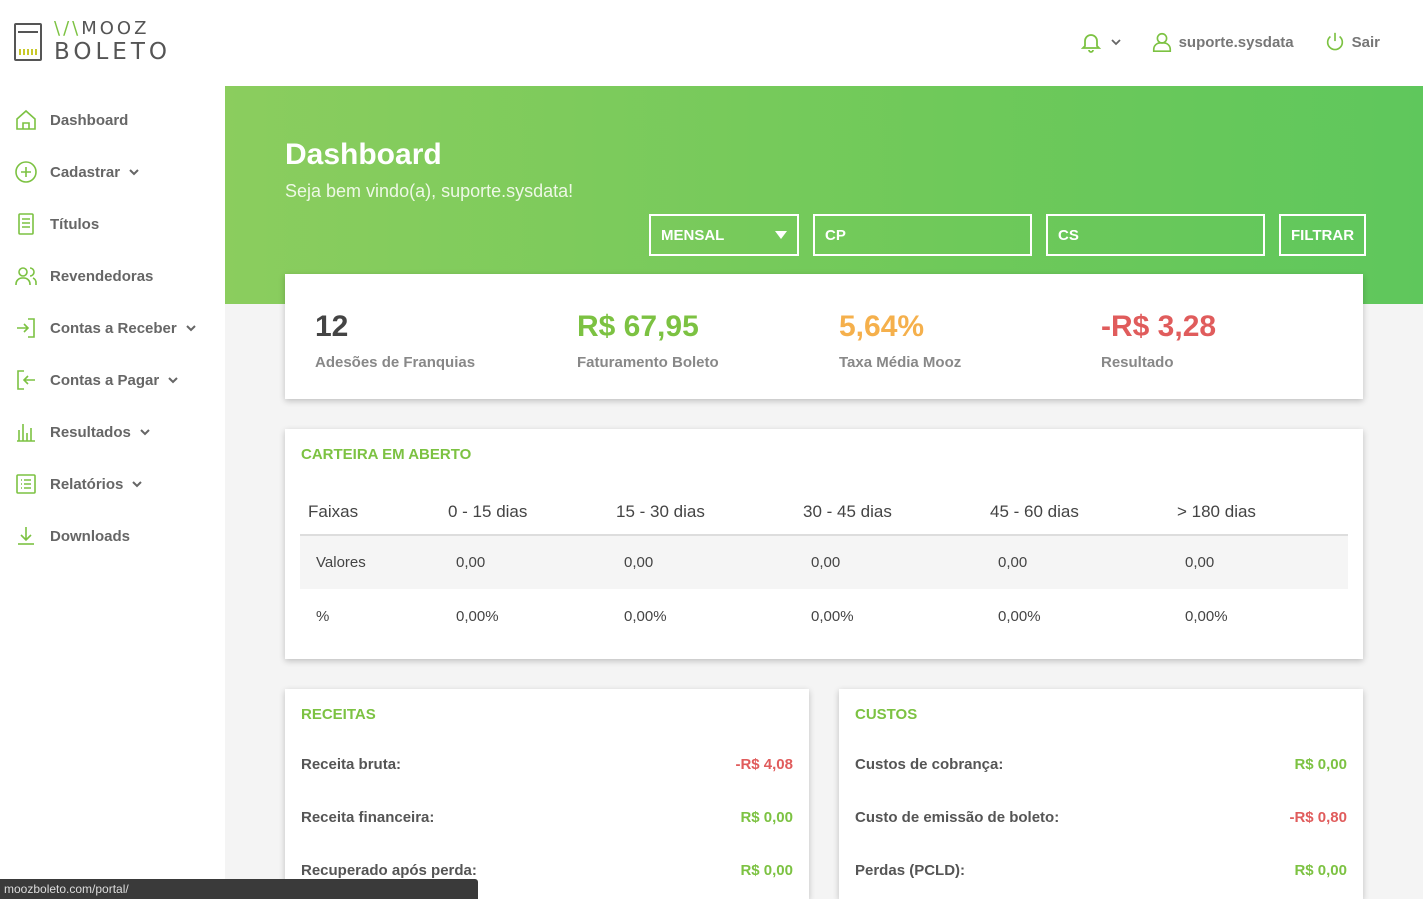  What do you see at coordinates (1262, 512) in the screenshot?
I see `table-header: > 180 dias` at bounding box center [1262, 512].